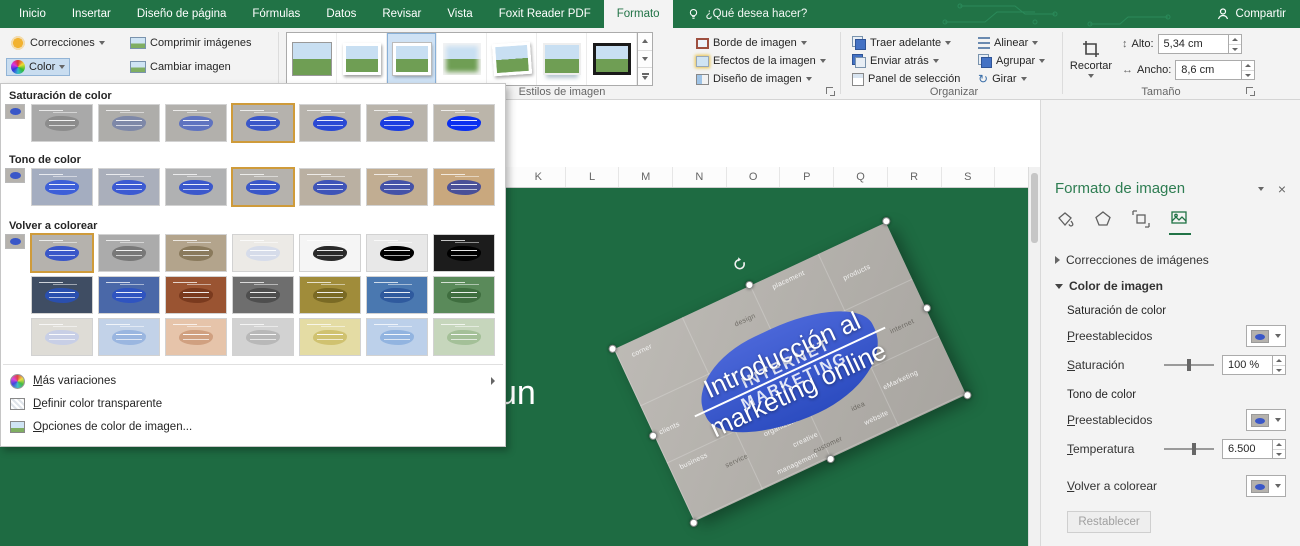 This screenshot has height=546, width=1300. What do you see at coordinates (253, 404) in the screenshot?
I see `definir-color-transparente-item: Definir color transparente` at bounding box center [253, 404].